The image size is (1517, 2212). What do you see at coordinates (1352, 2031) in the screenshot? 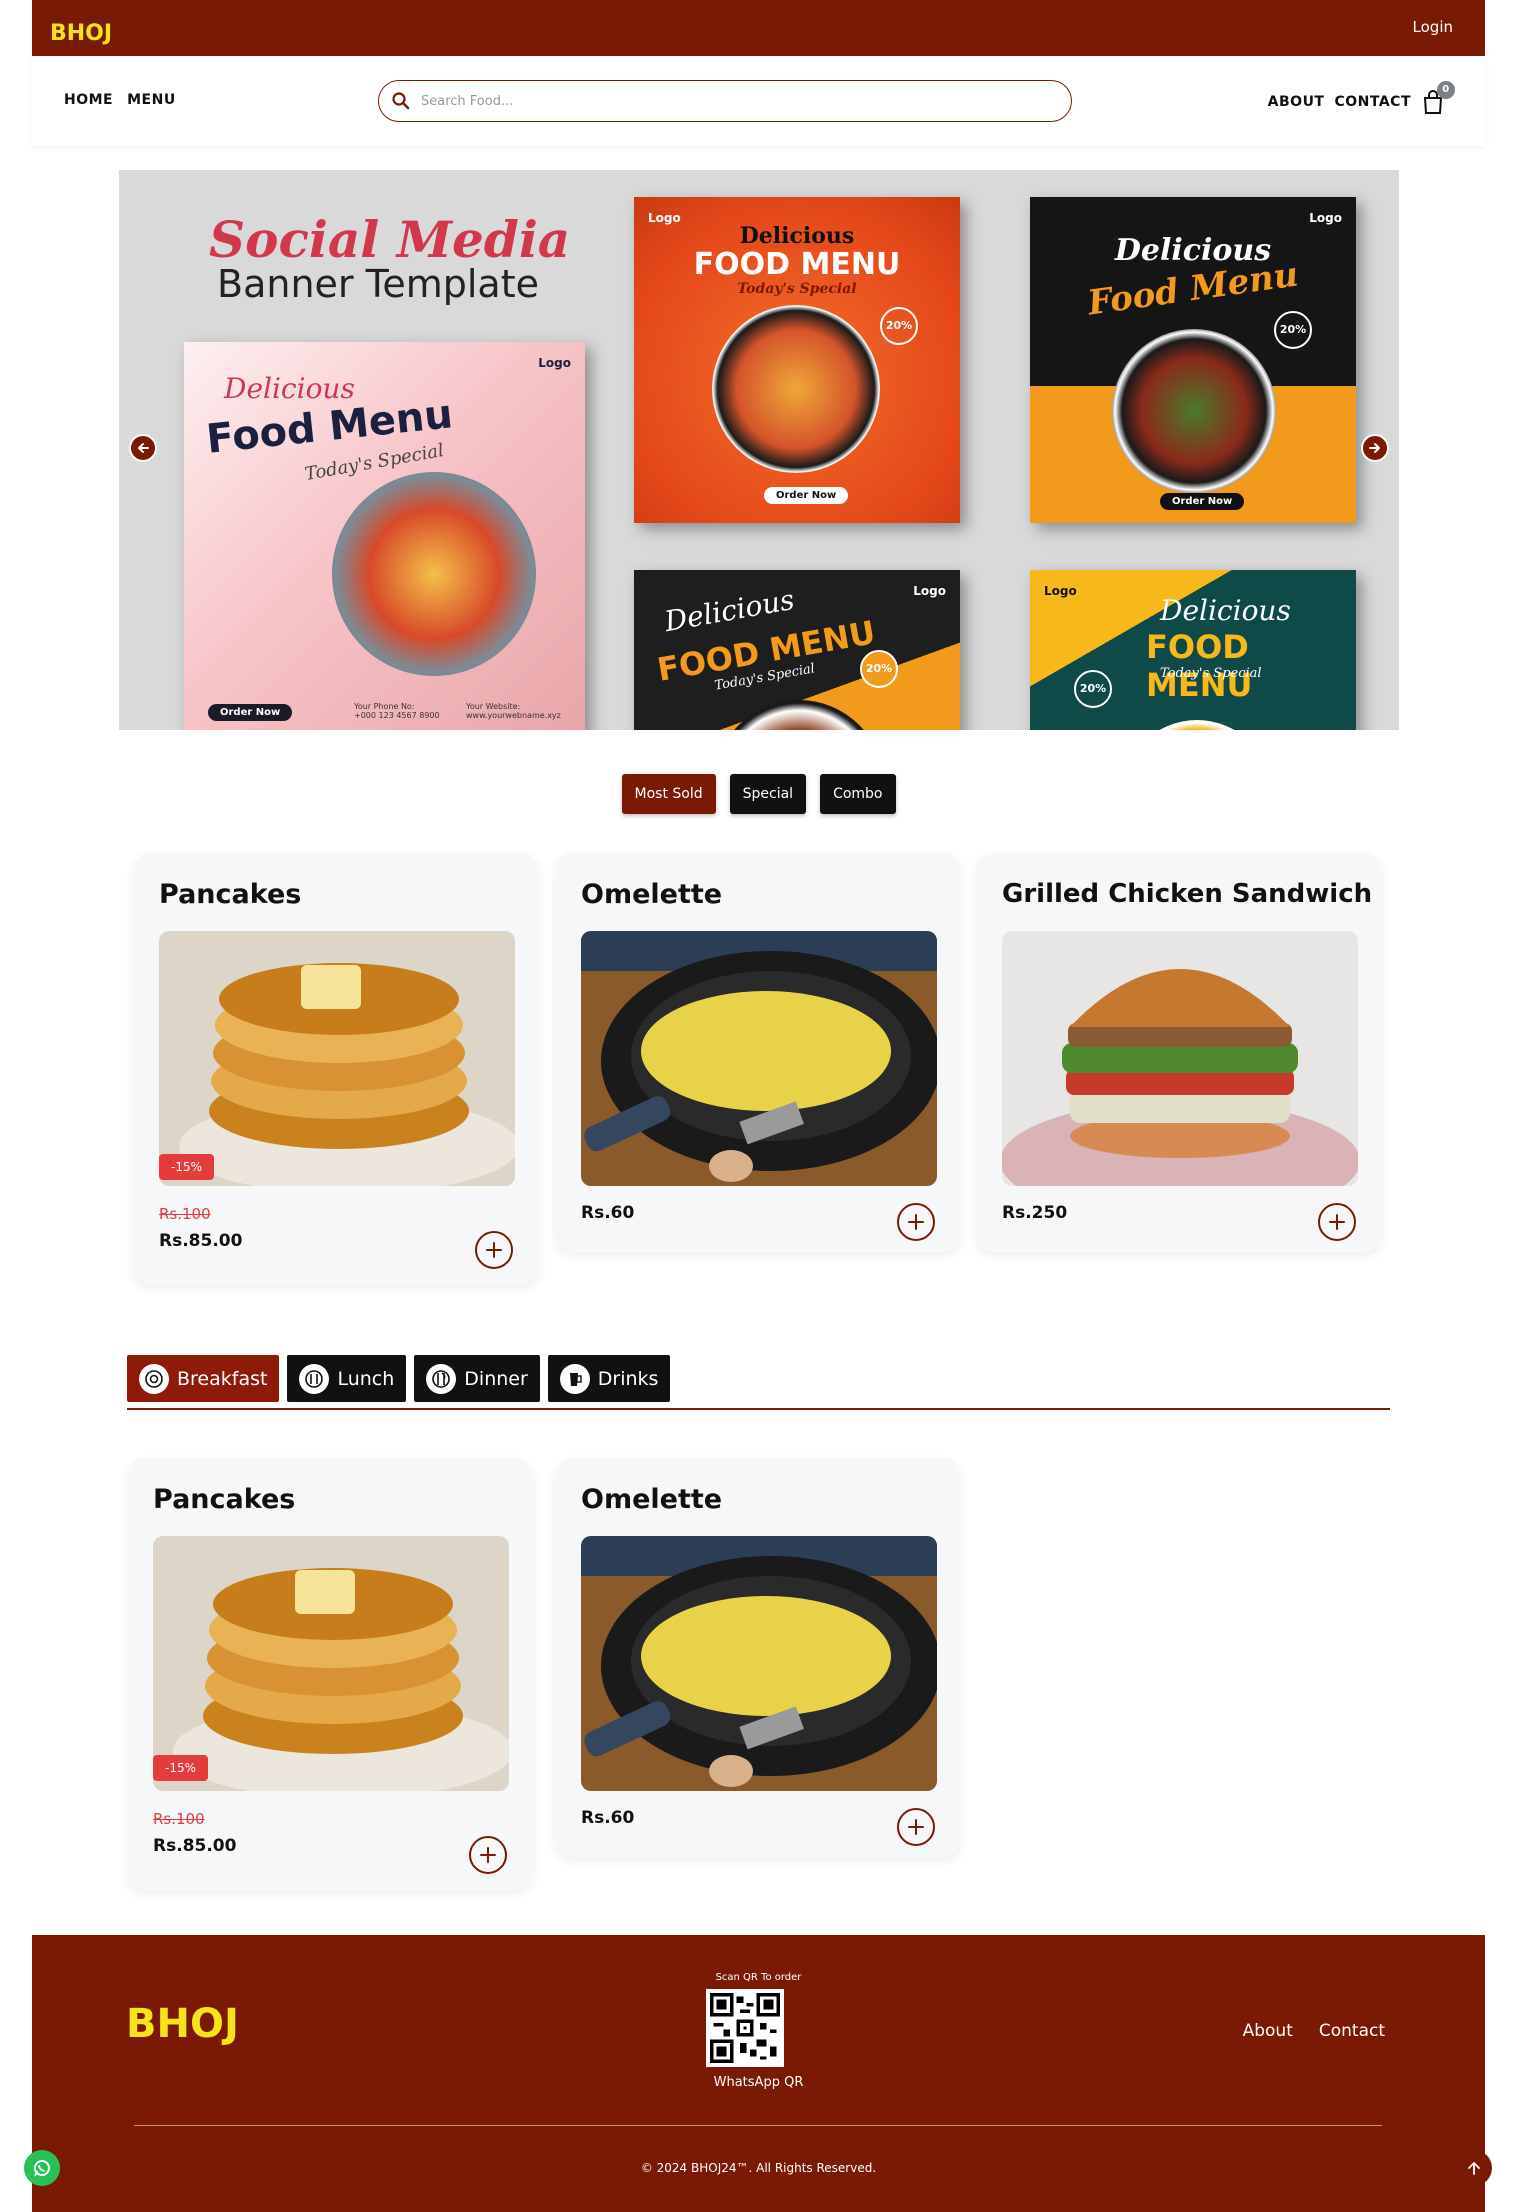
I see `footer-contact-link: Contact` at bounding box center [1352, 2031].